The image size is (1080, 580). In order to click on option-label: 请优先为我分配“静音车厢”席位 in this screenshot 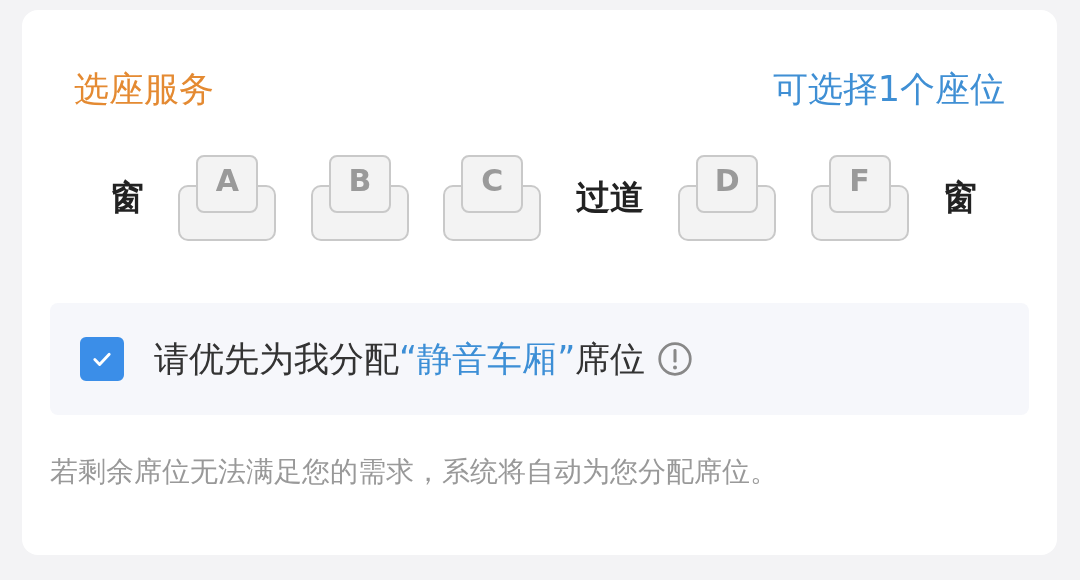, I will do `click(400, 359)`.